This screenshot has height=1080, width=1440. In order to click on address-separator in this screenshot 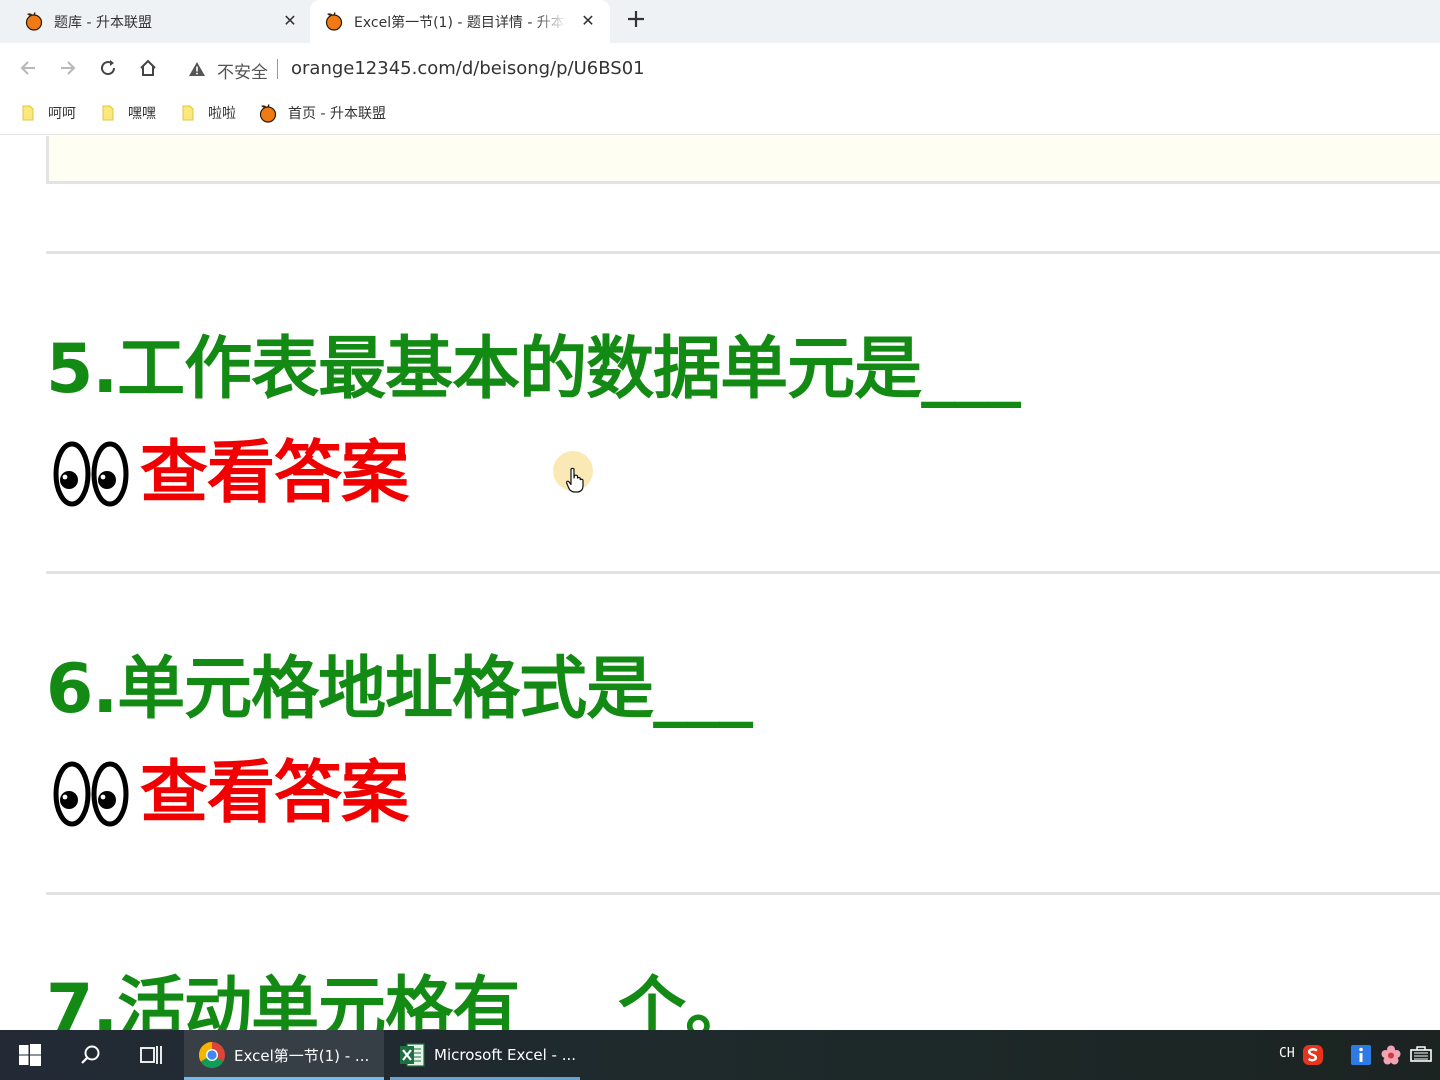, I will do `click(277, 69)`.